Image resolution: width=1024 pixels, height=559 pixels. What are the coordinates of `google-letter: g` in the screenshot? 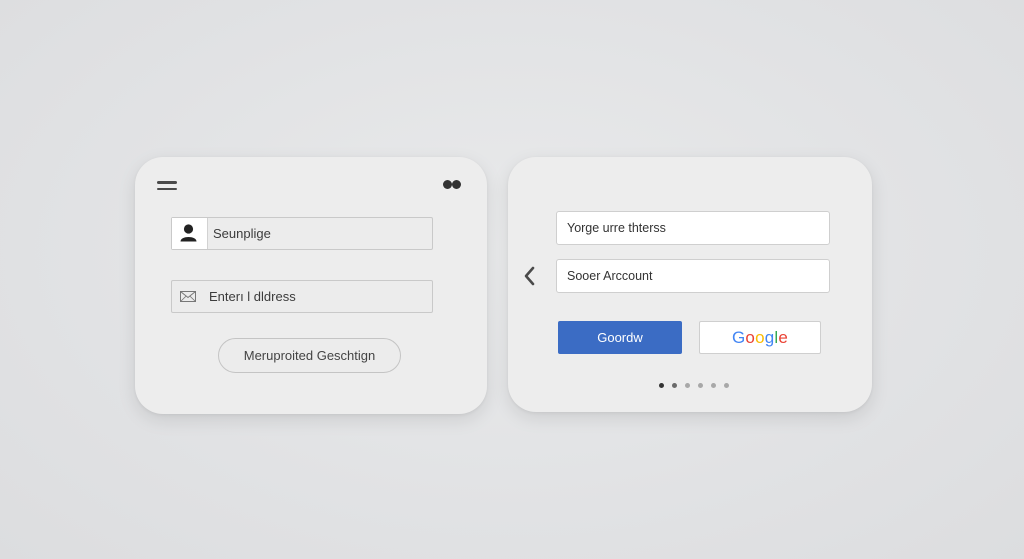 It's located at (769, 337).